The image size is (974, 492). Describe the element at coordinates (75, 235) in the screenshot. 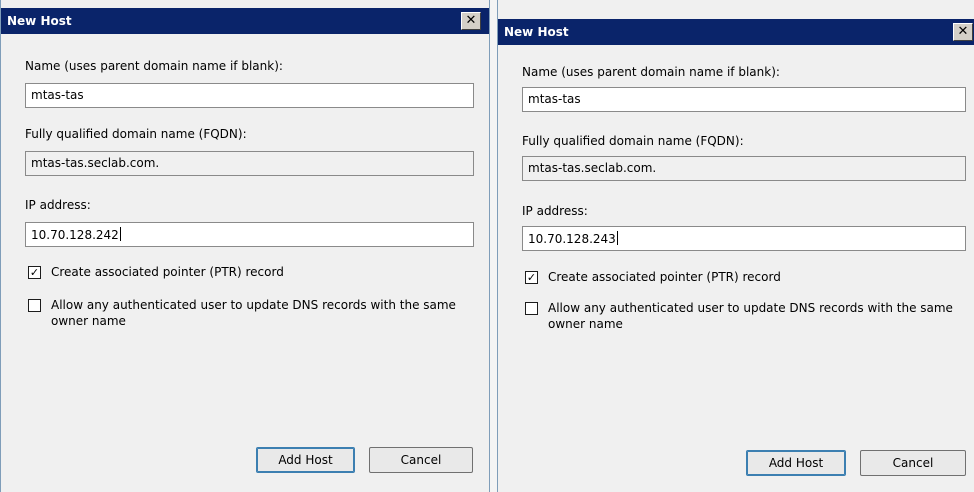

I see `ip-value: 10.70.128.242` at that location.